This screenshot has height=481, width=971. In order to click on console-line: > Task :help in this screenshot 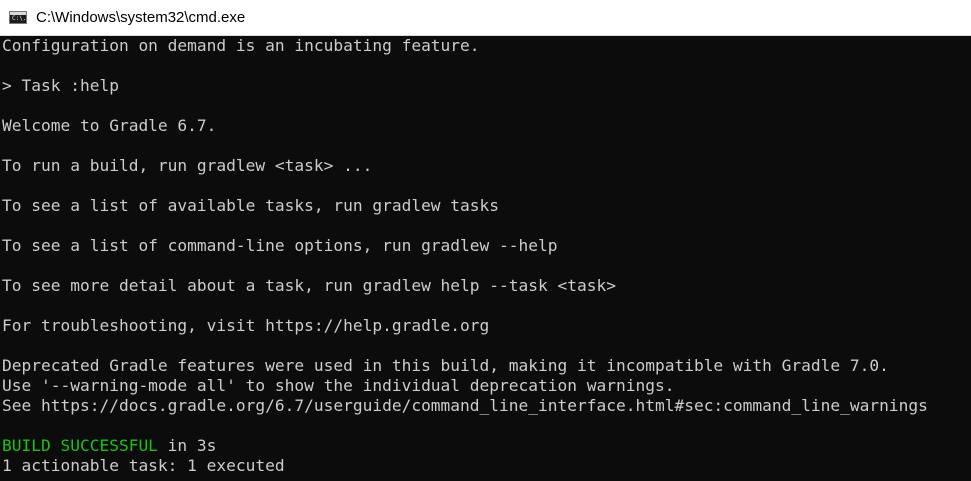, I will do `click(60, 85)`.